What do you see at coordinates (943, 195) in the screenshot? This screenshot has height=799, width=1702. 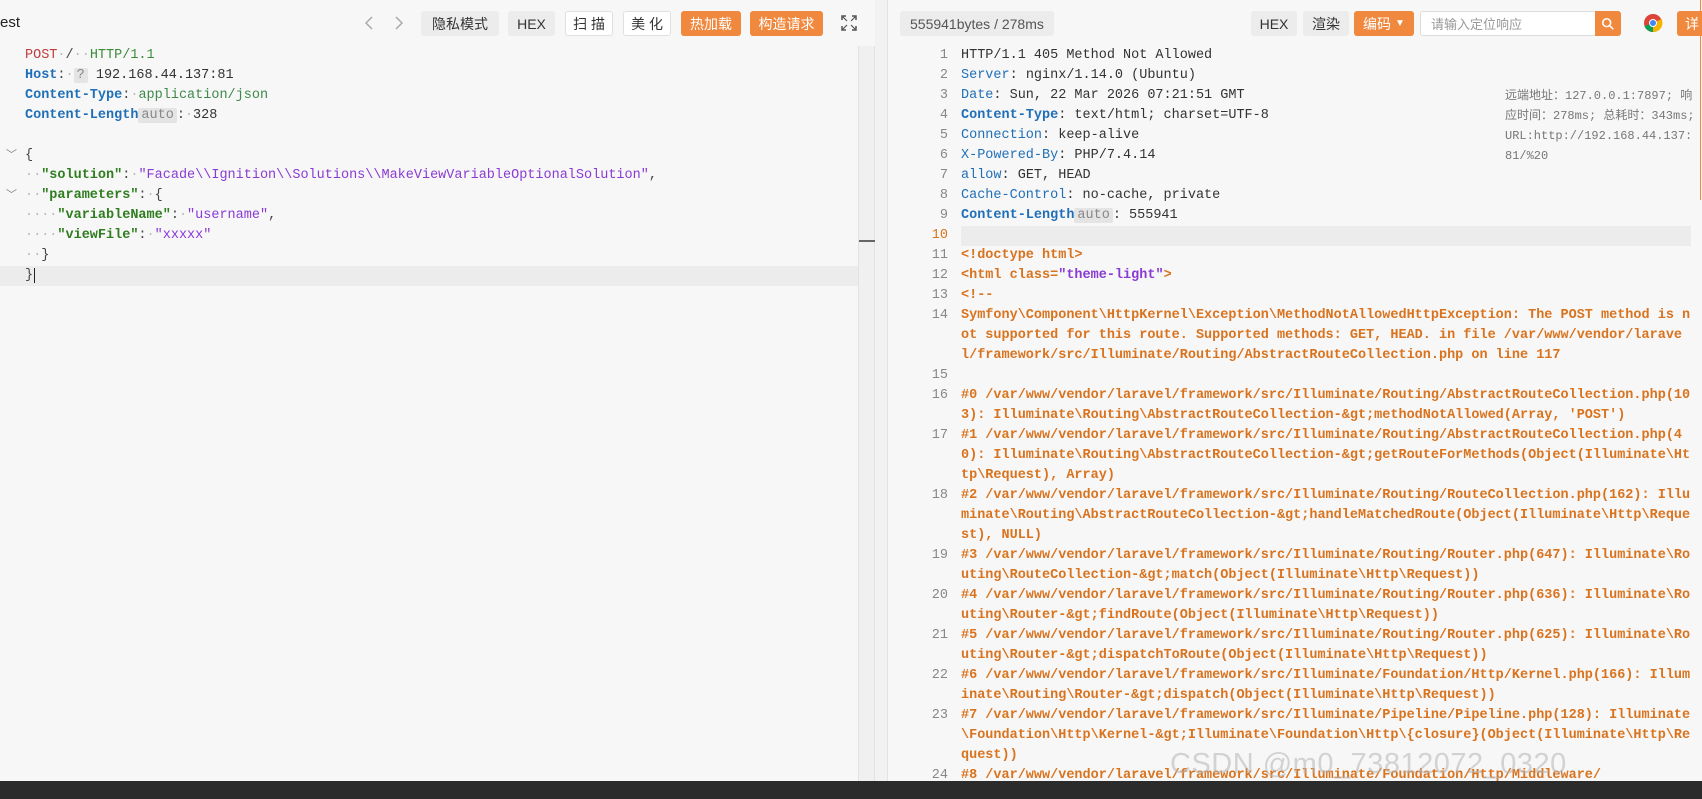 I see `line-number: 8` at bounding box center [943, 195].